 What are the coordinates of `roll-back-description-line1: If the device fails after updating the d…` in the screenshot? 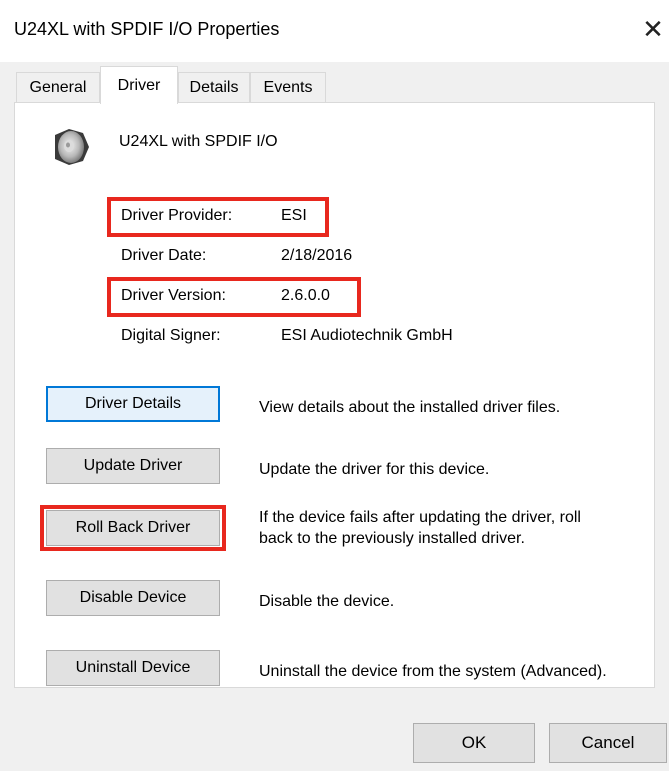 It's located at (420, 517).